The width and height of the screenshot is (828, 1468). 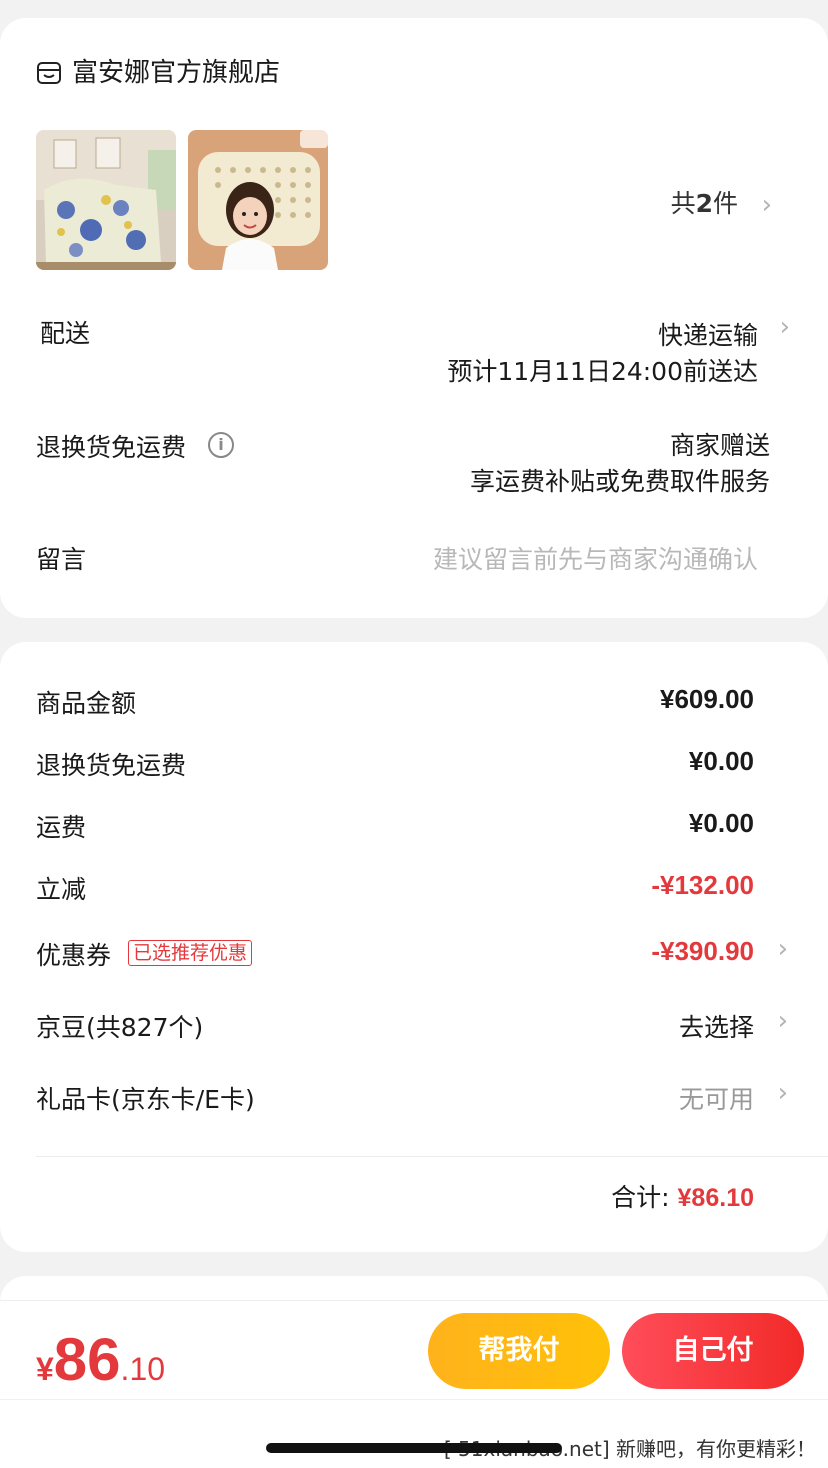 What do you see at coordinates (120, 1027) in the screenshot?
I see `jingdou-label: 京豆(共827个)` at bounding box center [120, 1027].